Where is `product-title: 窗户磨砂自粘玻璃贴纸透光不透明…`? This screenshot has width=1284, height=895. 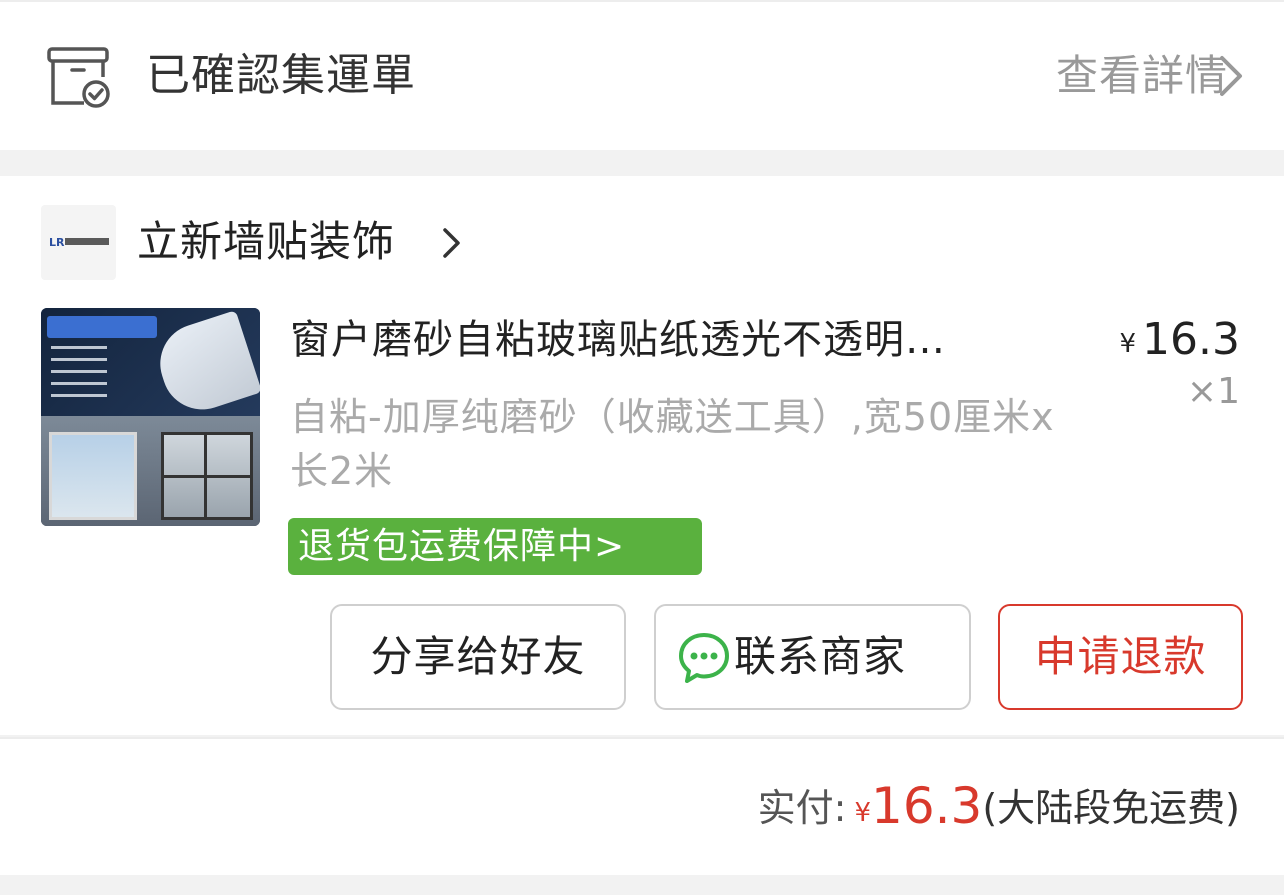
product-title: 窗户磨砂自粘玻璃贴纸透光不透明… is located at coordinates (676, 340).